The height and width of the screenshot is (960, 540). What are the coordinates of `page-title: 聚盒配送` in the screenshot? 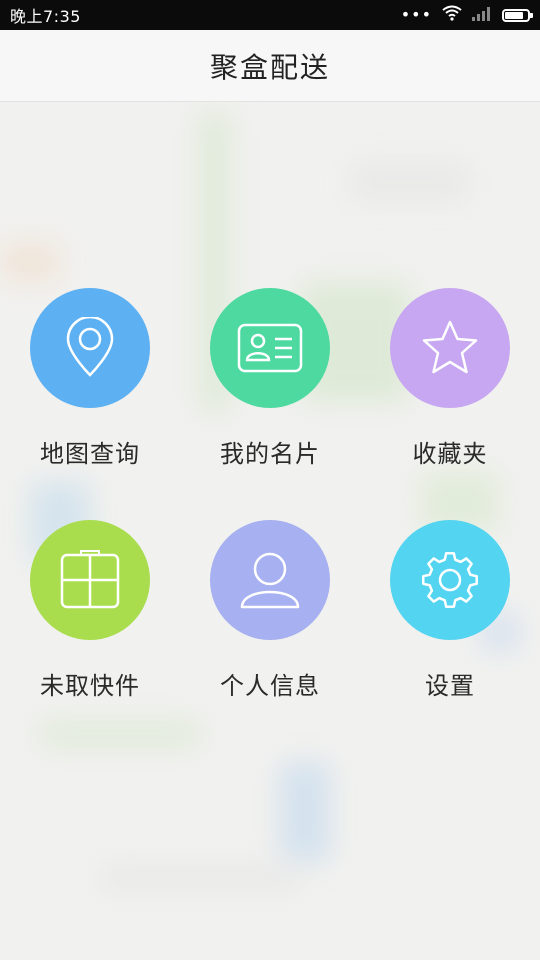 It's located at (269, 67).